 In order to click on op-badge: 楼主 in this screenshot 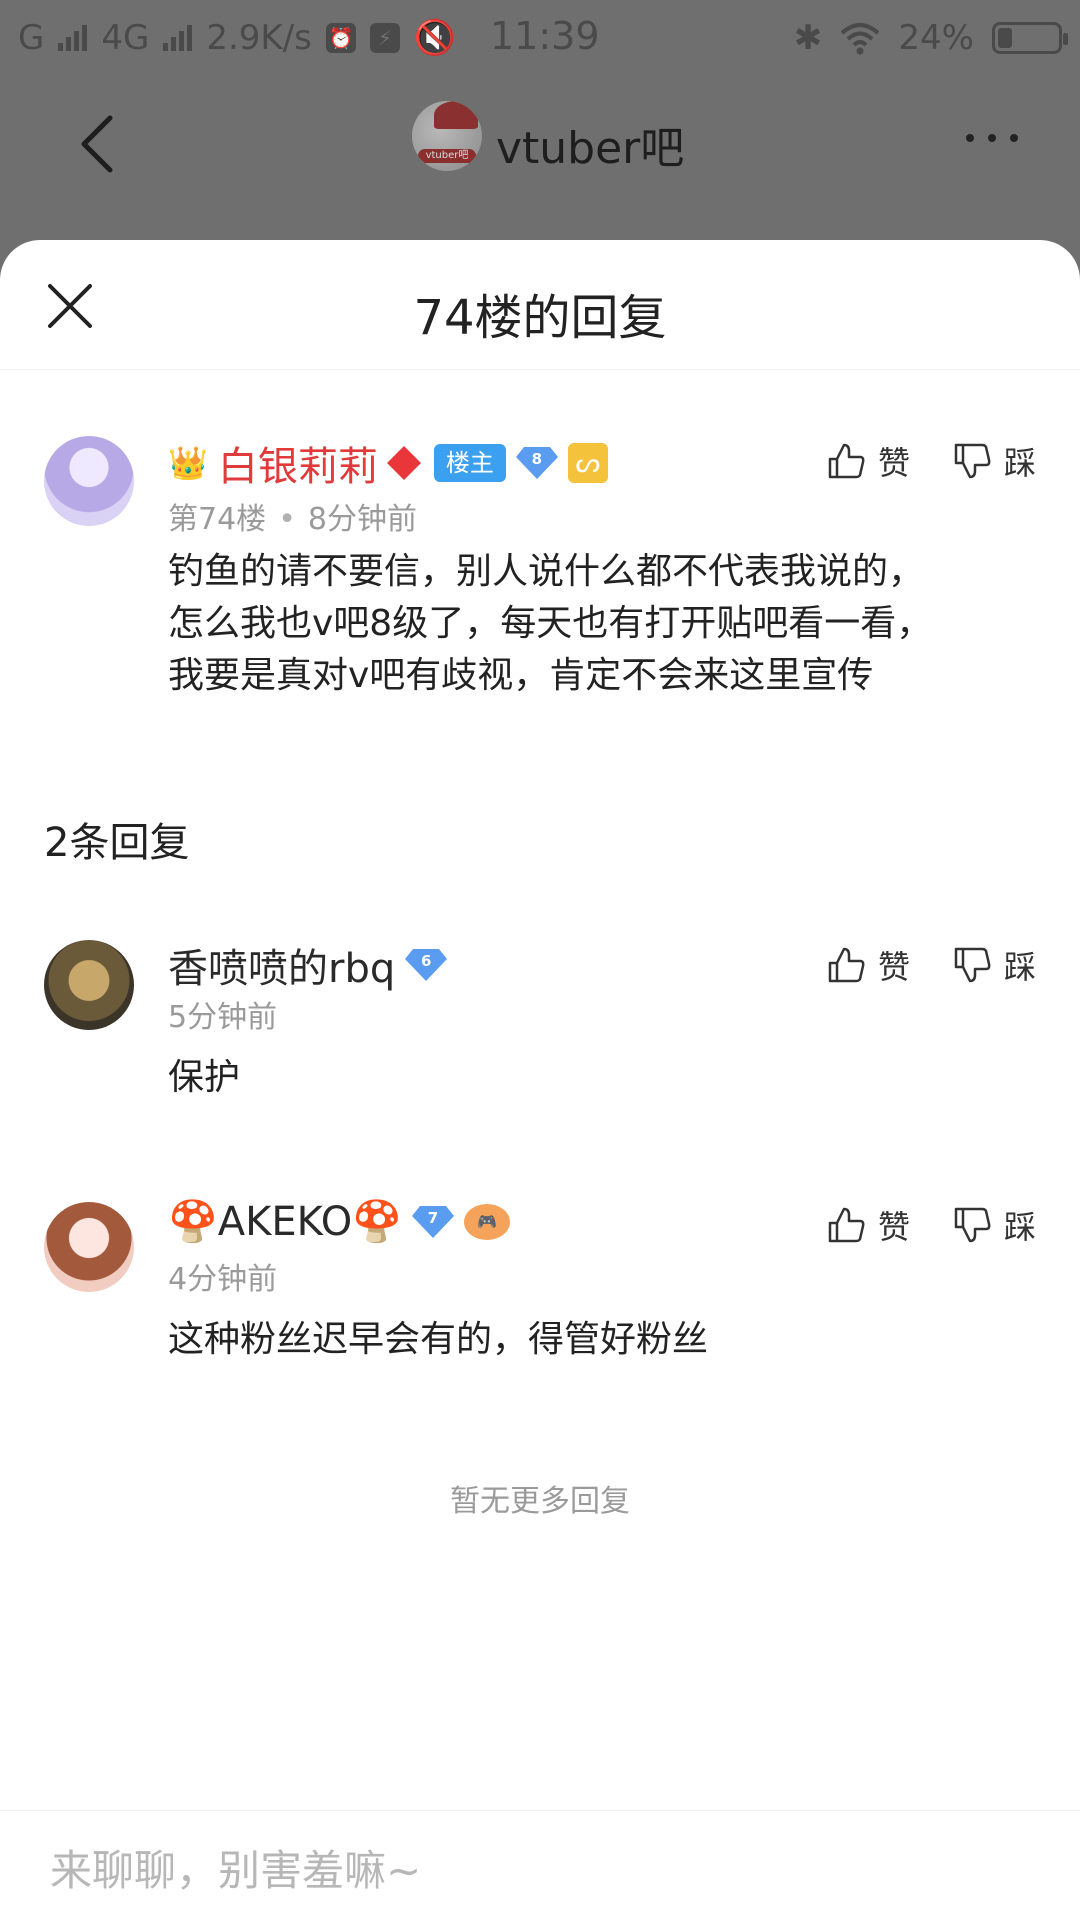, I will do `click(469, 463)`.